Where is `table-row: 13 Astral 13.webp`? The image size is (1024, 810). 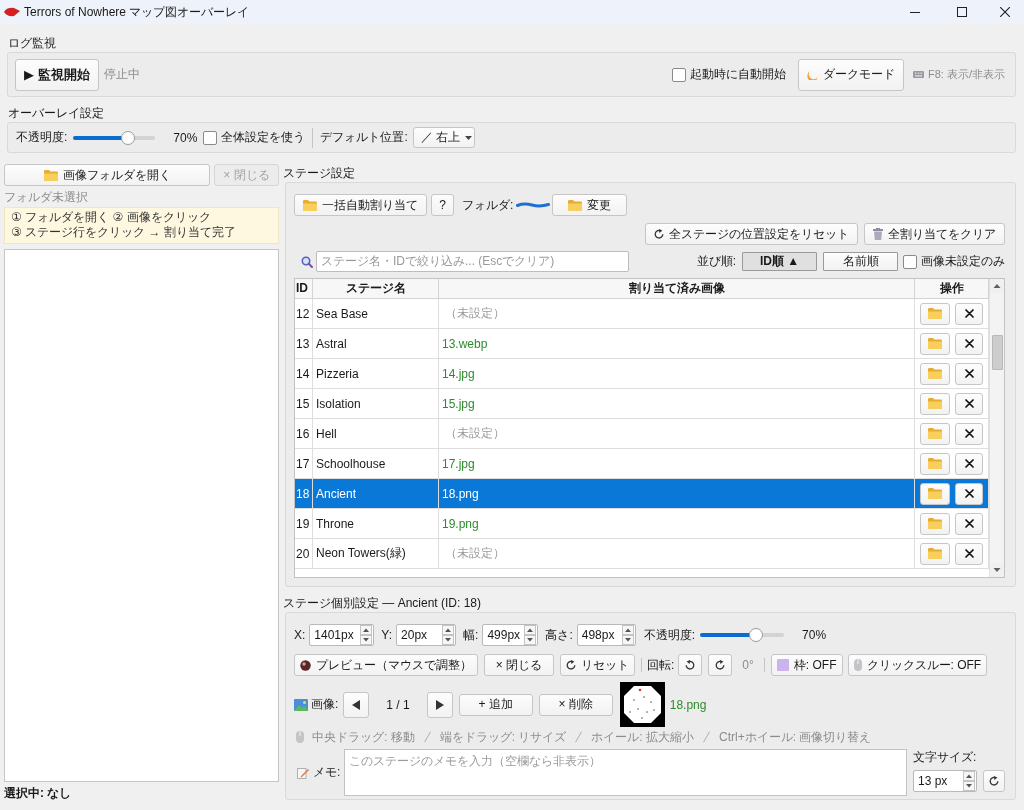
table-row: 13 Astral 13.webp is located at coordinates (642, 344).